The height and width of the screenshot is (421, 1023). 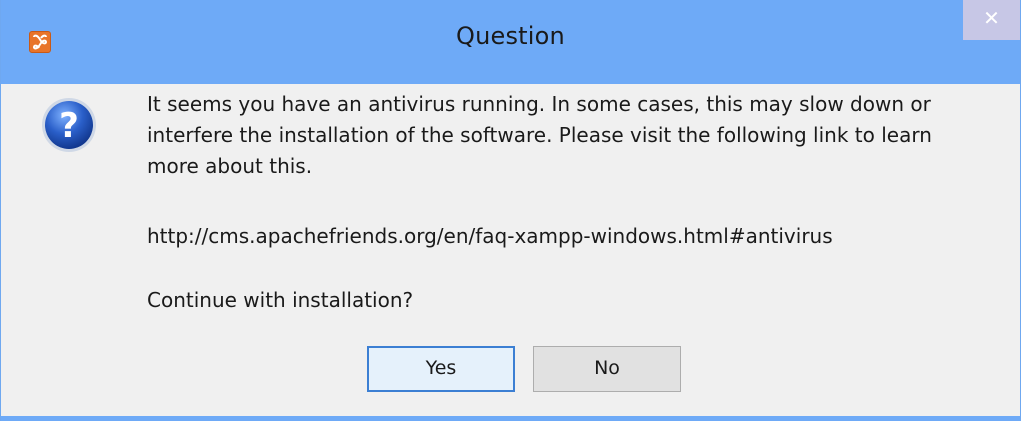 I want to click on yes-button: Yes, so click(x=441, y=369).